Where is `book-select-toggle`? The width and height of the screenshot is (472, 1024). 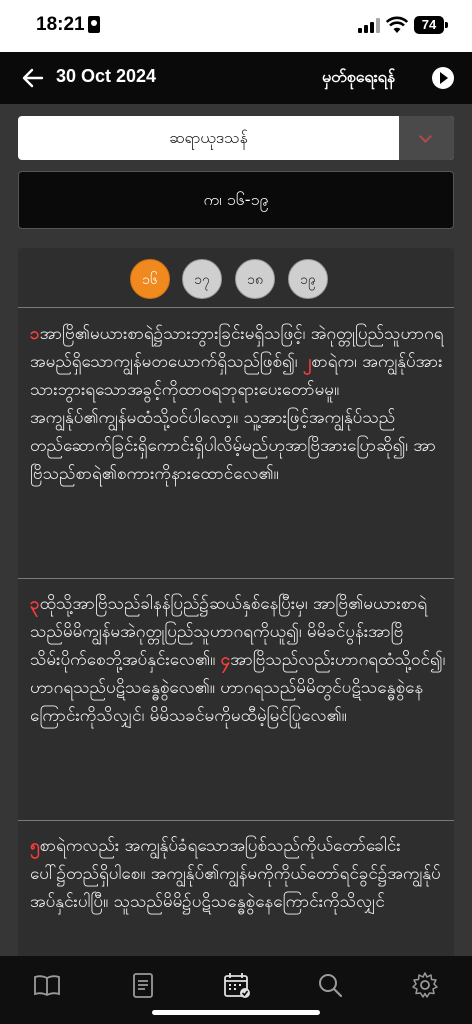
book-select-toggle is located at coordinates (426, 138).